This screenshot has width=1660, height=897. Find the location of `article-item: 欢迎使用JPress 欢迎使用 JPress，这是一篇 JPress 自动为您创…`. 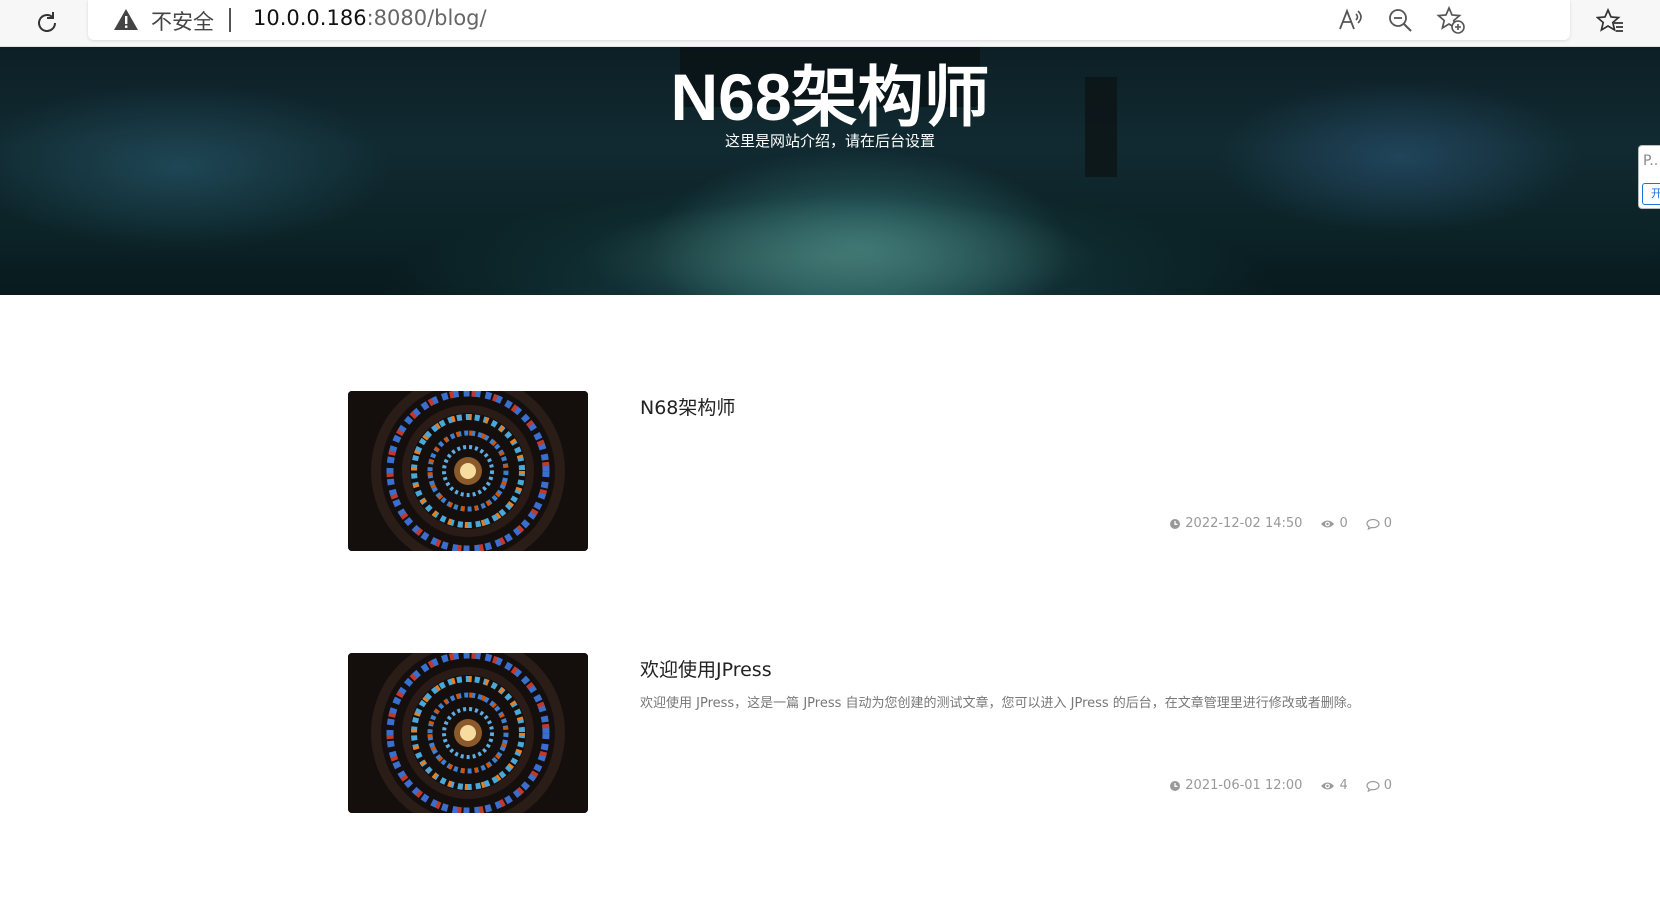

article-item: 欢迎使用JPress 欢迎使用 JPress，这是一篇 JPress 自动为您创… is located at coordinates (870, 733).